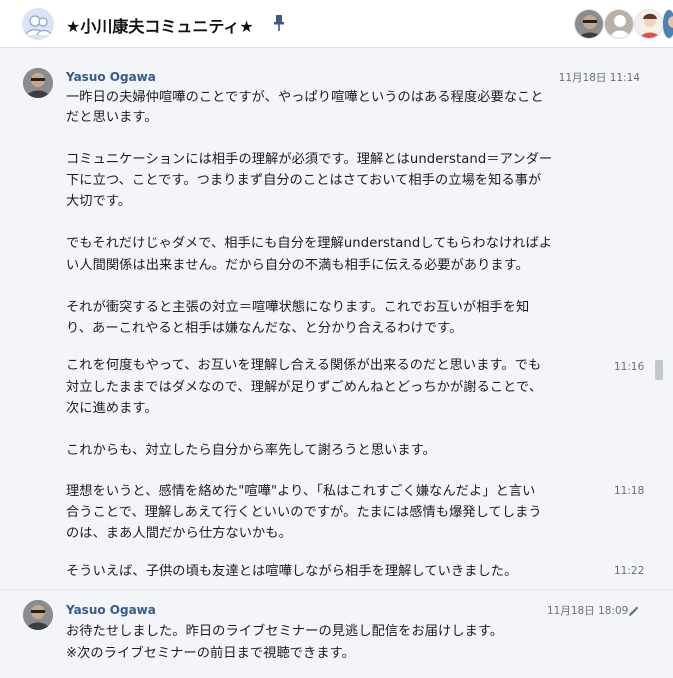  I want to click on message-line: そういえば、子供の頃も友達とは喧嘩しながら相手を理解していきました。, so click(292, 571).